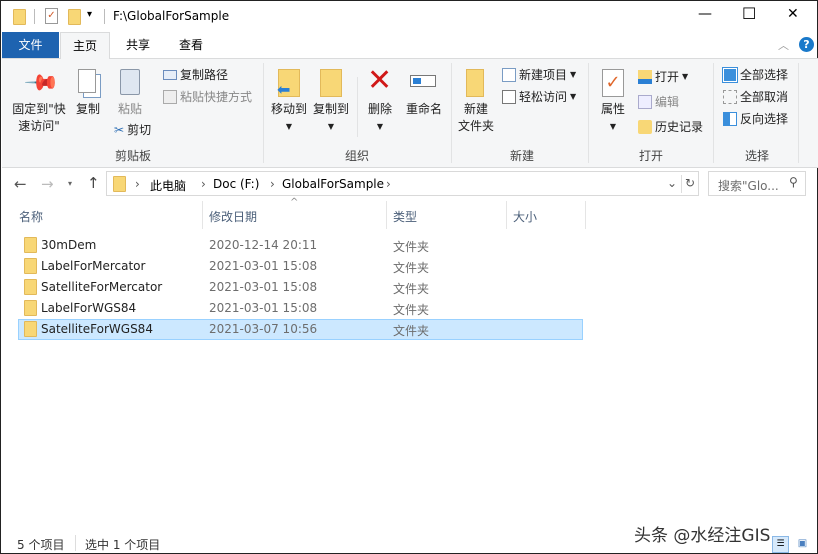 This screenshot has width=818, height=554. I want to click on minimize-button: —, so click(705, 14).